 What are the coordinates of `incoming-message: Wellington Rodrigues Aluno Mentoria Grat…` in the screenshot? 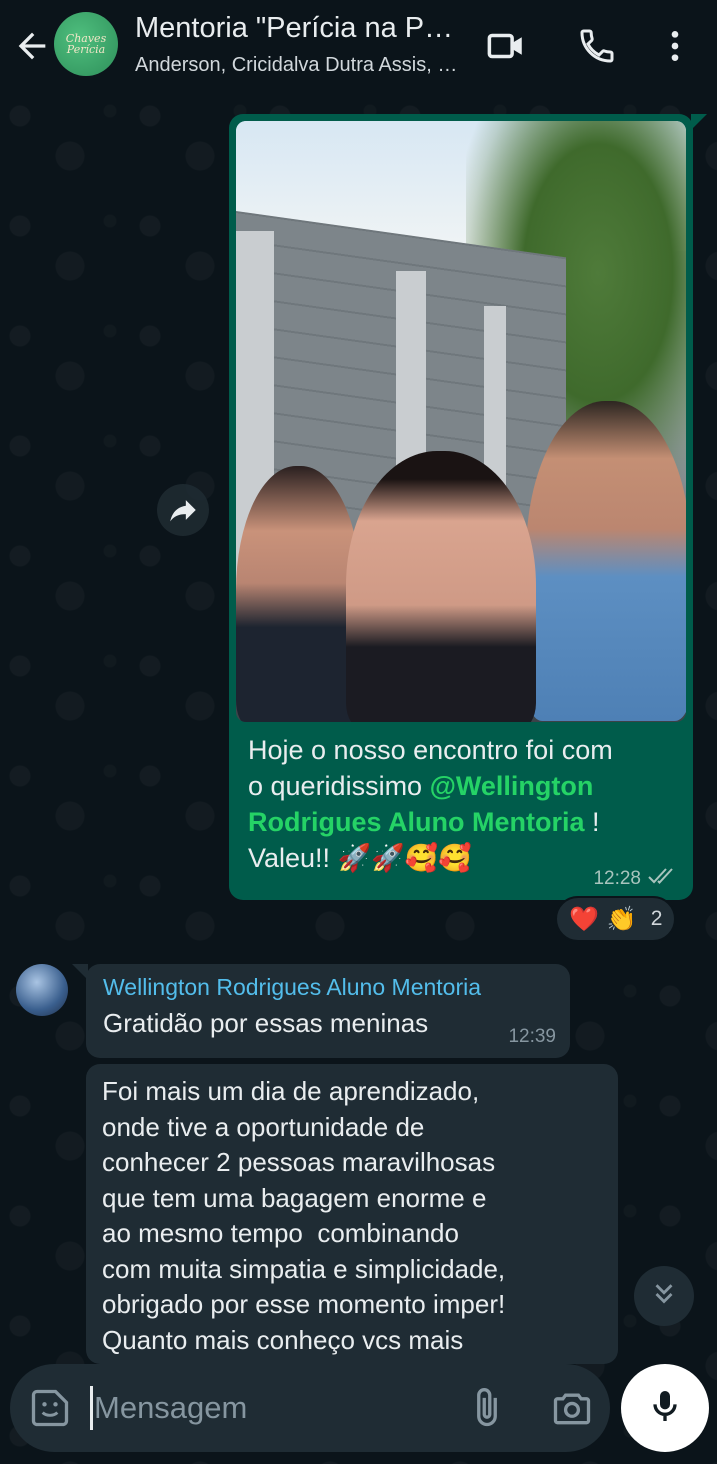 It's located at (321, 1011).